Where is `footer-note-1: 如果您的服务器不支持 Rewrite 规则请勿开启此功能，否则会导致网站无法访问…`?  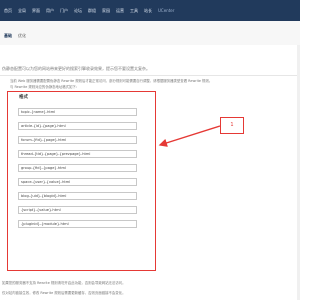 footer-note-1: 如果您的服务器不支持 Rewrite 规则请勿开启此功能，否则会导致网站无法访问… is located at coordinates (64, 283).